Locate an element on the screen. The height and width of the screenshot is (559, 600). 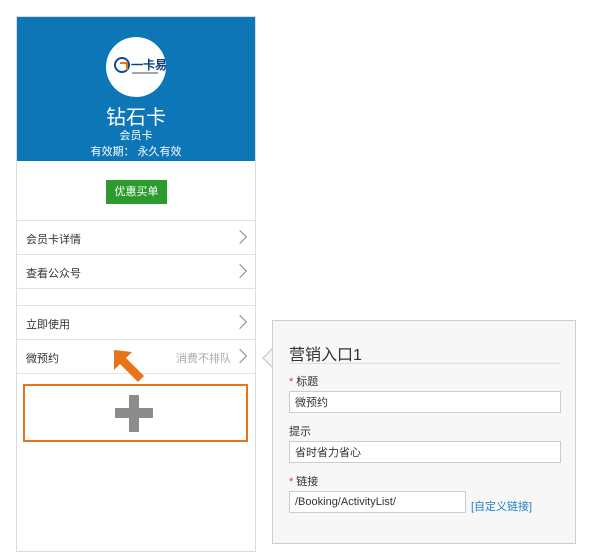
menu-item-hint: 消费不排队 is located at coordinates (203, 359).